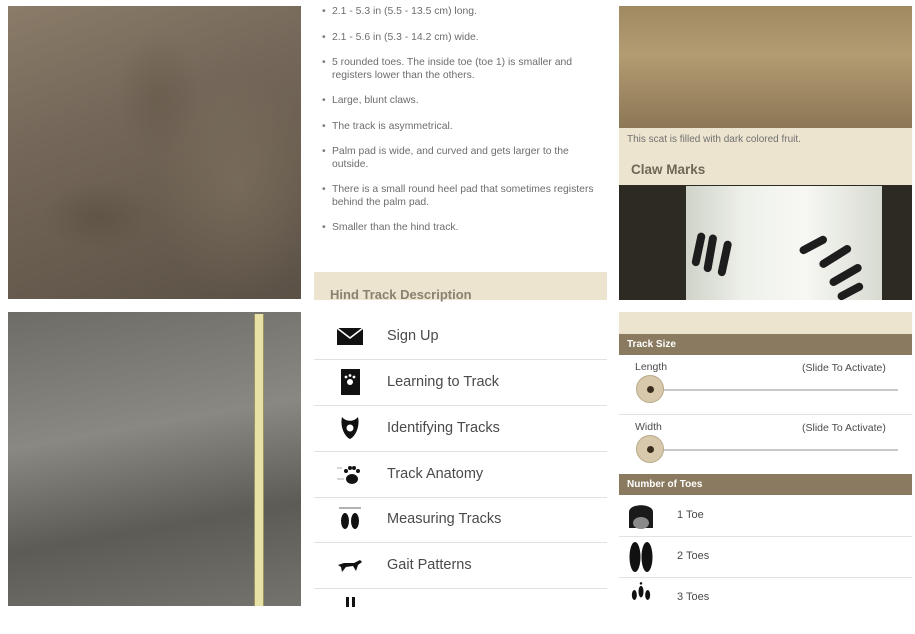  What do you see at coordinates (401, 294) in the screenshot?
I see `hind-track-heading: Hind Track Description` at bounding box center [401, 294].